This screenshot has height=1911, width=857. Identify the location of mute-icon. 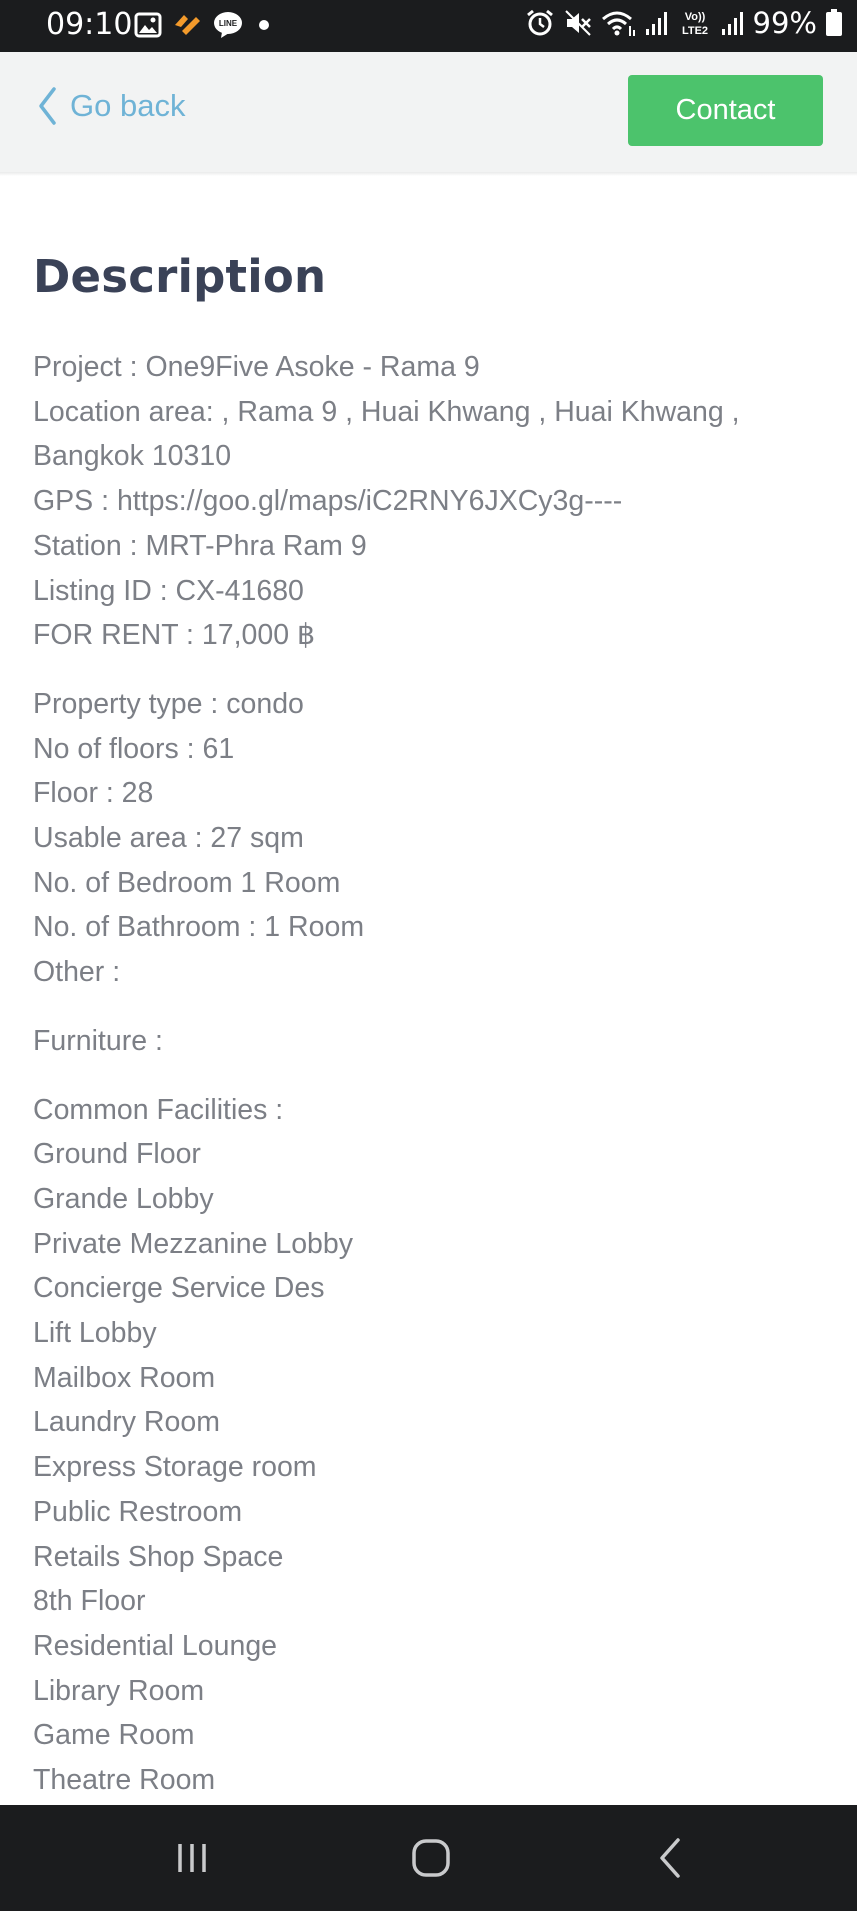
(577, 23).